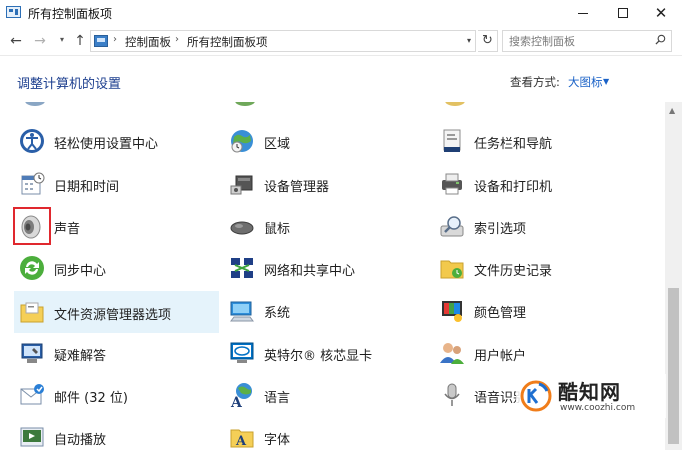 Image resolution: width=682 pixels, height=450 pixels. Describe the element at coordinates (70, 14) in the screenshot. I see `window-title: 所有控制面板项` at that location.